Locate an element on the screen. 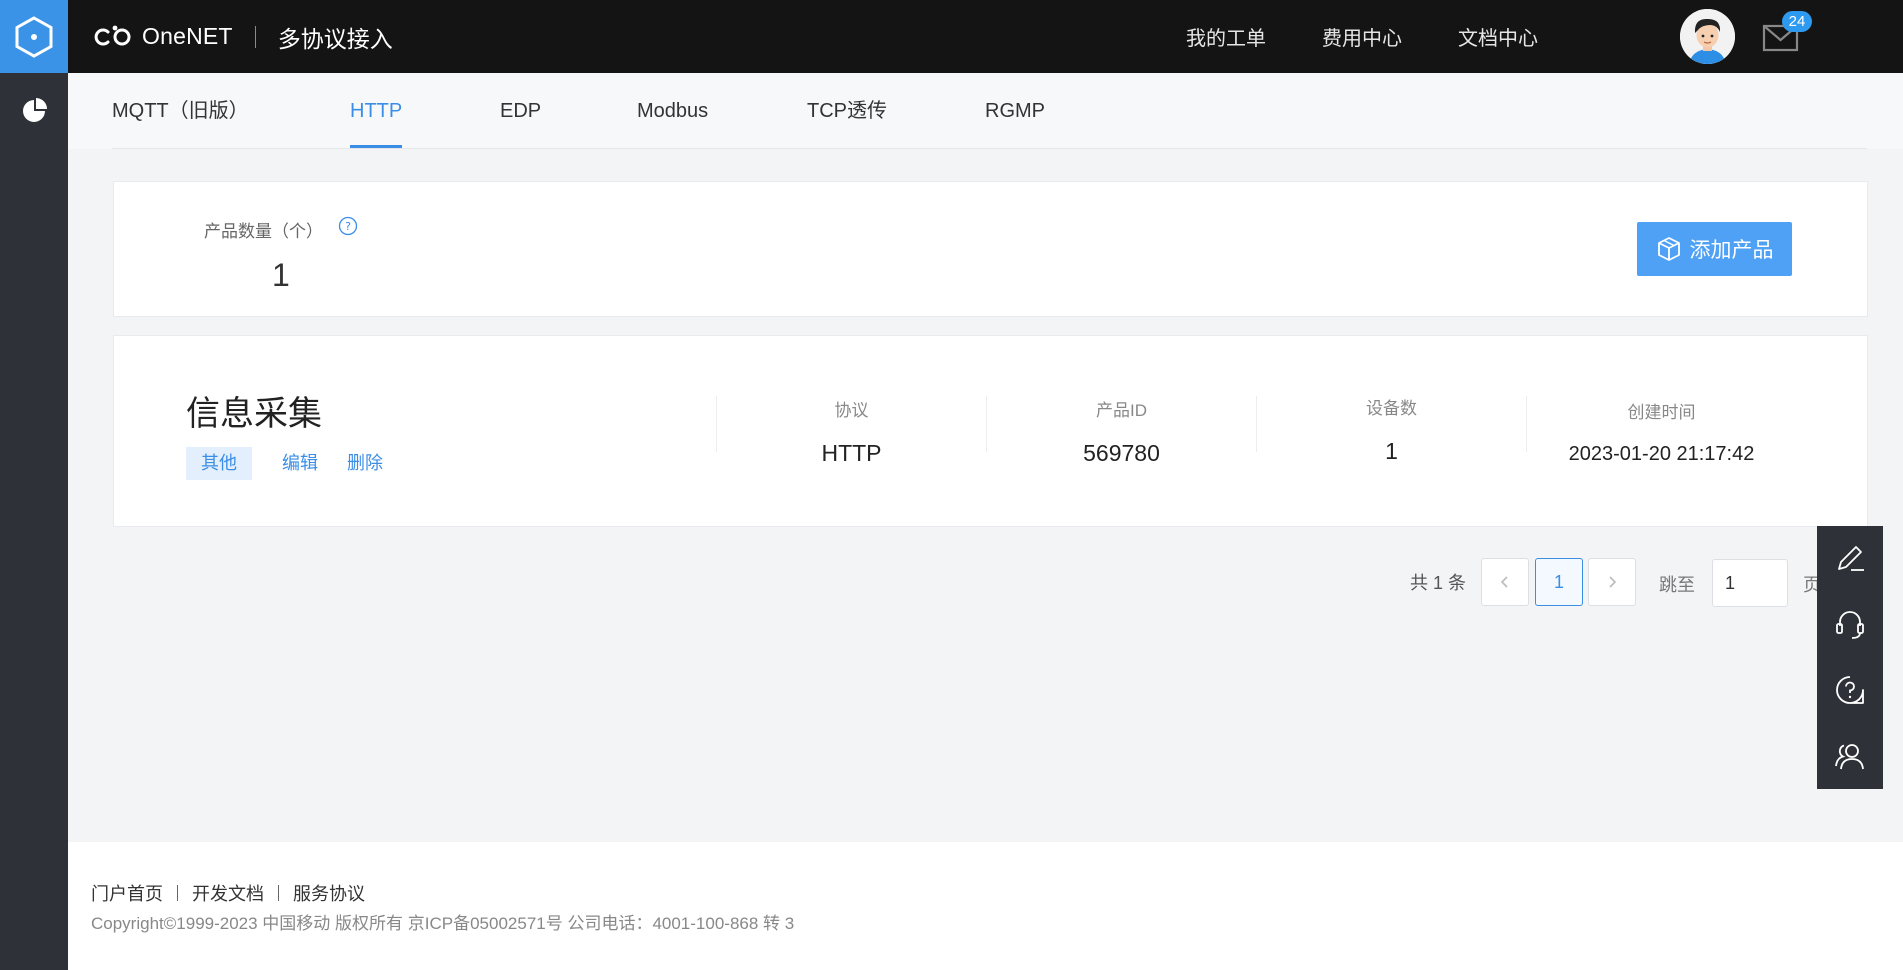 This screenshot has width=1903, height=970. headset-icon is located at coordinates (1850, 624).